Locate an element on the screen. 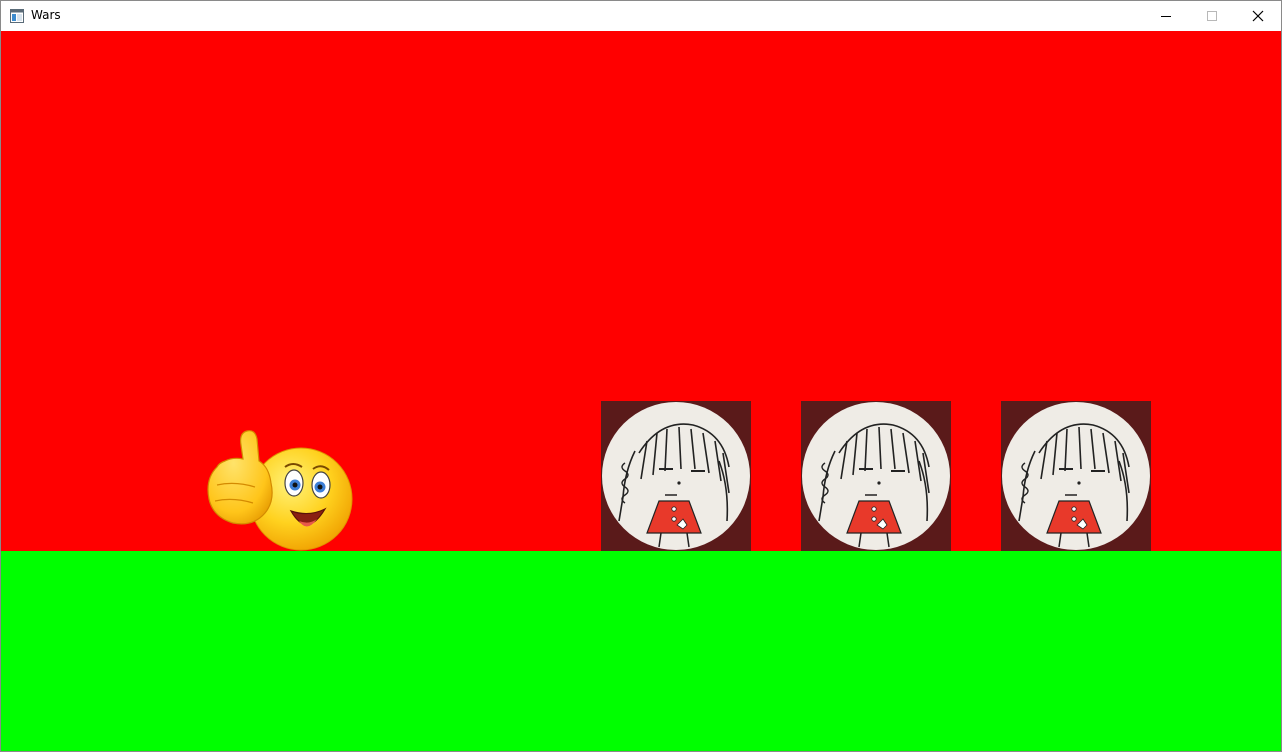 The height and width of the screenshot is (752, 1282). maximize-icon is located at coordinates (1212, 16).